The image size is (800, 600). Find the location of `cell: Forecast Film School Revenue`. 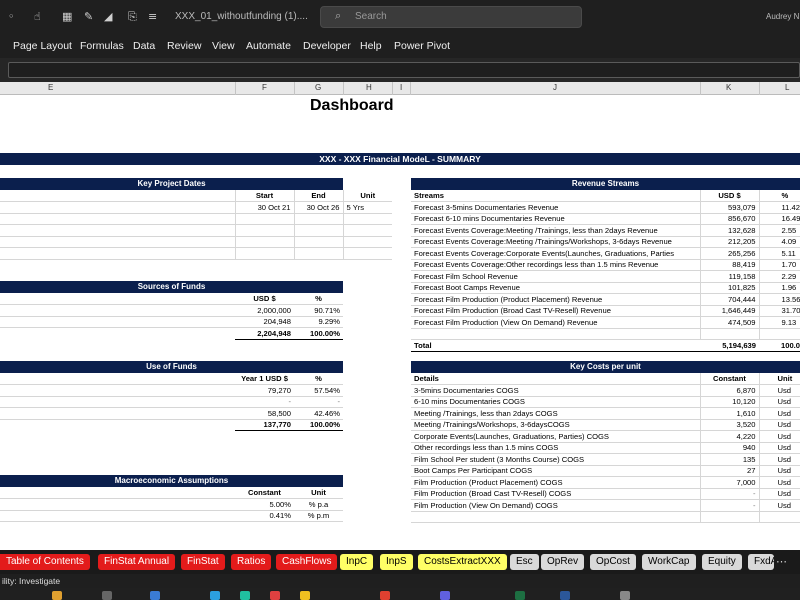

cell: Forecast Film School Revenue is located at coordinates (555, 276).